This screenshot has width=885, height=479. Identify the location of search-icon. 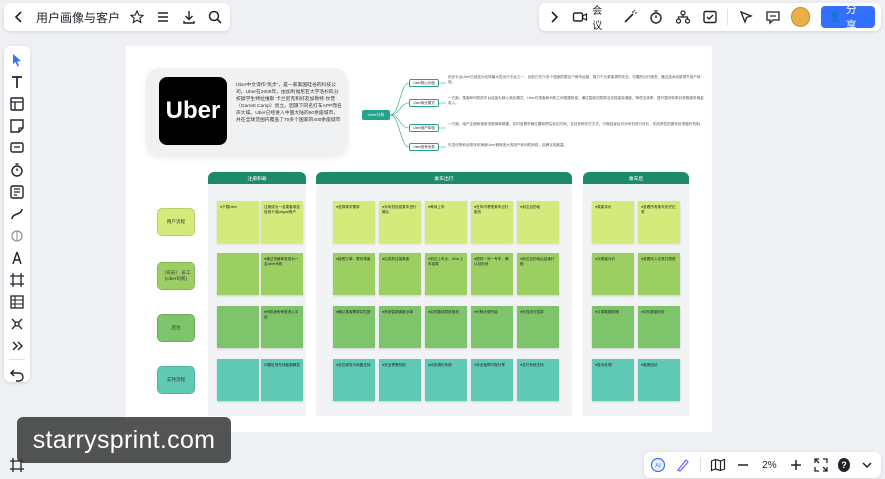
(215, 17).